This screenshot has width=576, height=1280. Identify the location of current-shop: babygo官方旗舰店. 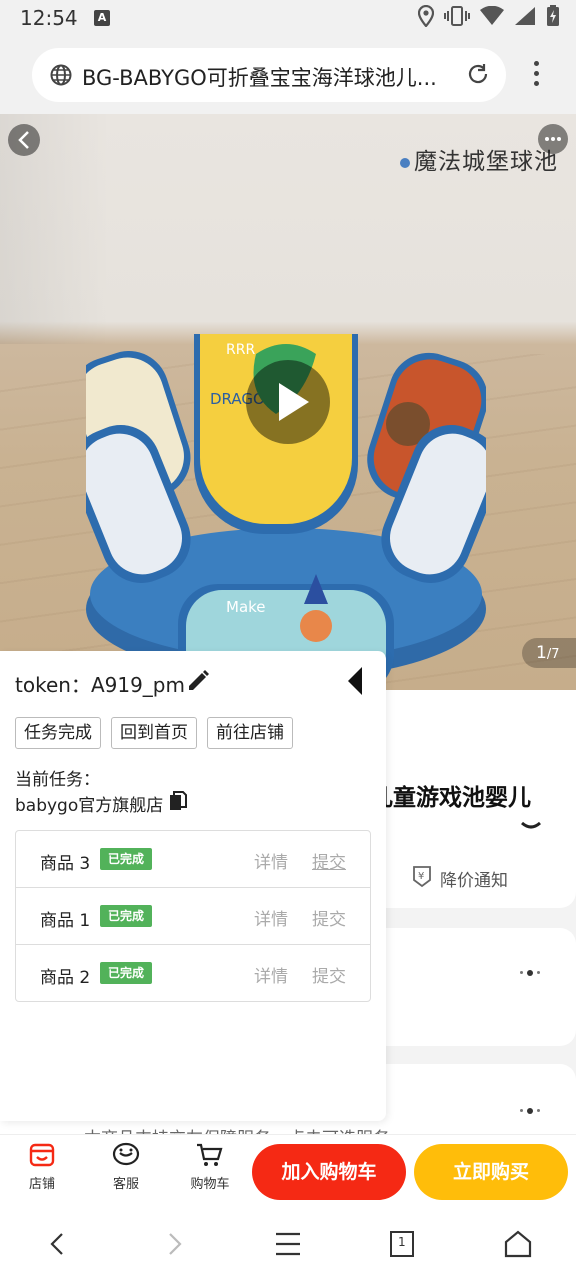
(101, 803).